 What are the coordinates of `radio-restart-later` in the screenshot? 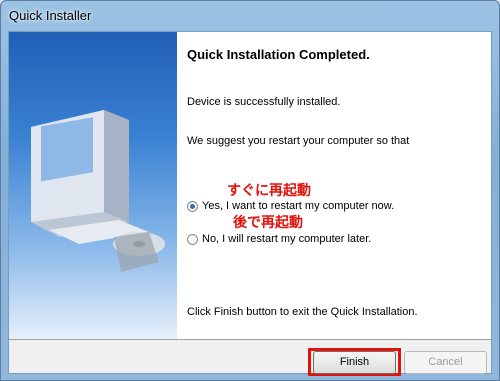 It's located at (192, 239).